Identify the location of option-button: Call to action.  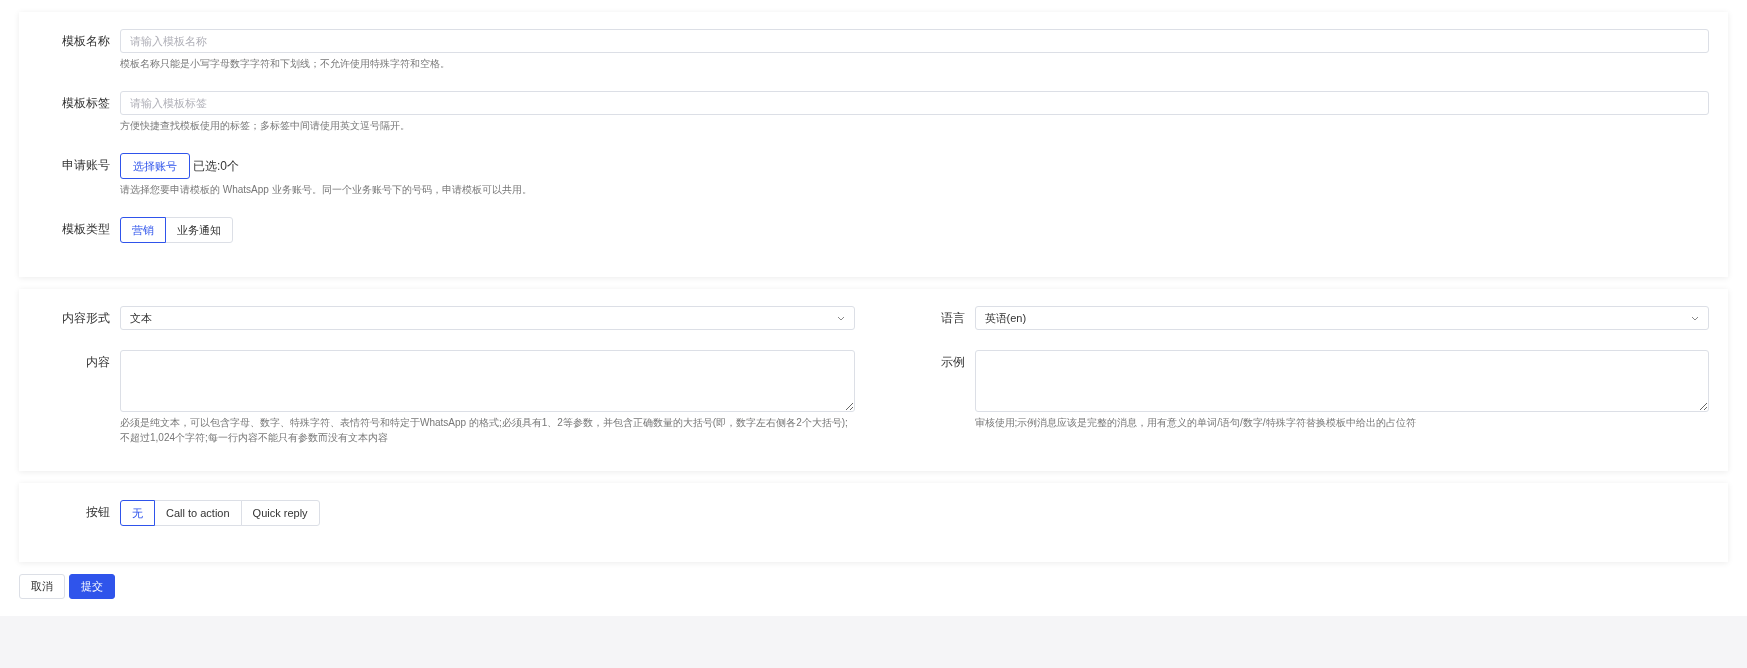
(198, 513).